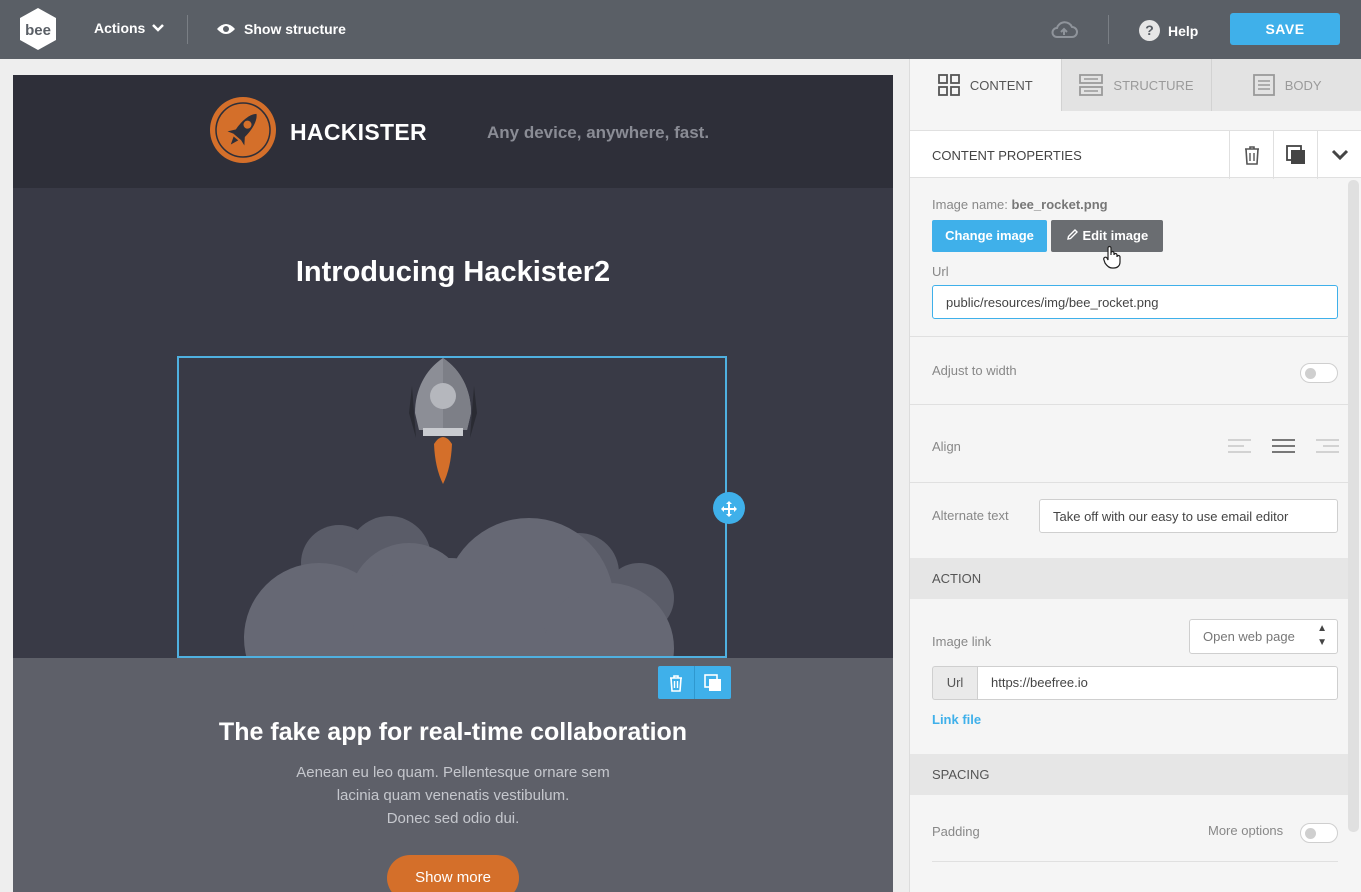 This screenshot has height=892, width=1361. Describe the element at coordinates (962, 641) in the screenshot. I see `image-link-label: Image link` at that location.